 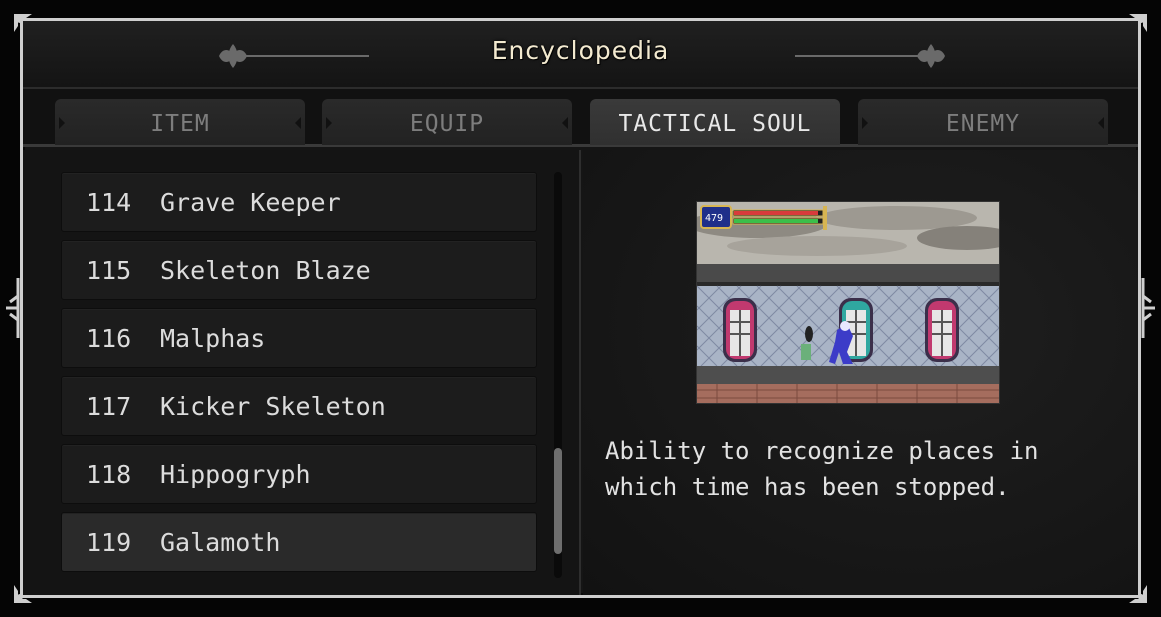 I want to click on tab-tactical-soul: TACTICAL SOUL, so click(x=715, y=122).